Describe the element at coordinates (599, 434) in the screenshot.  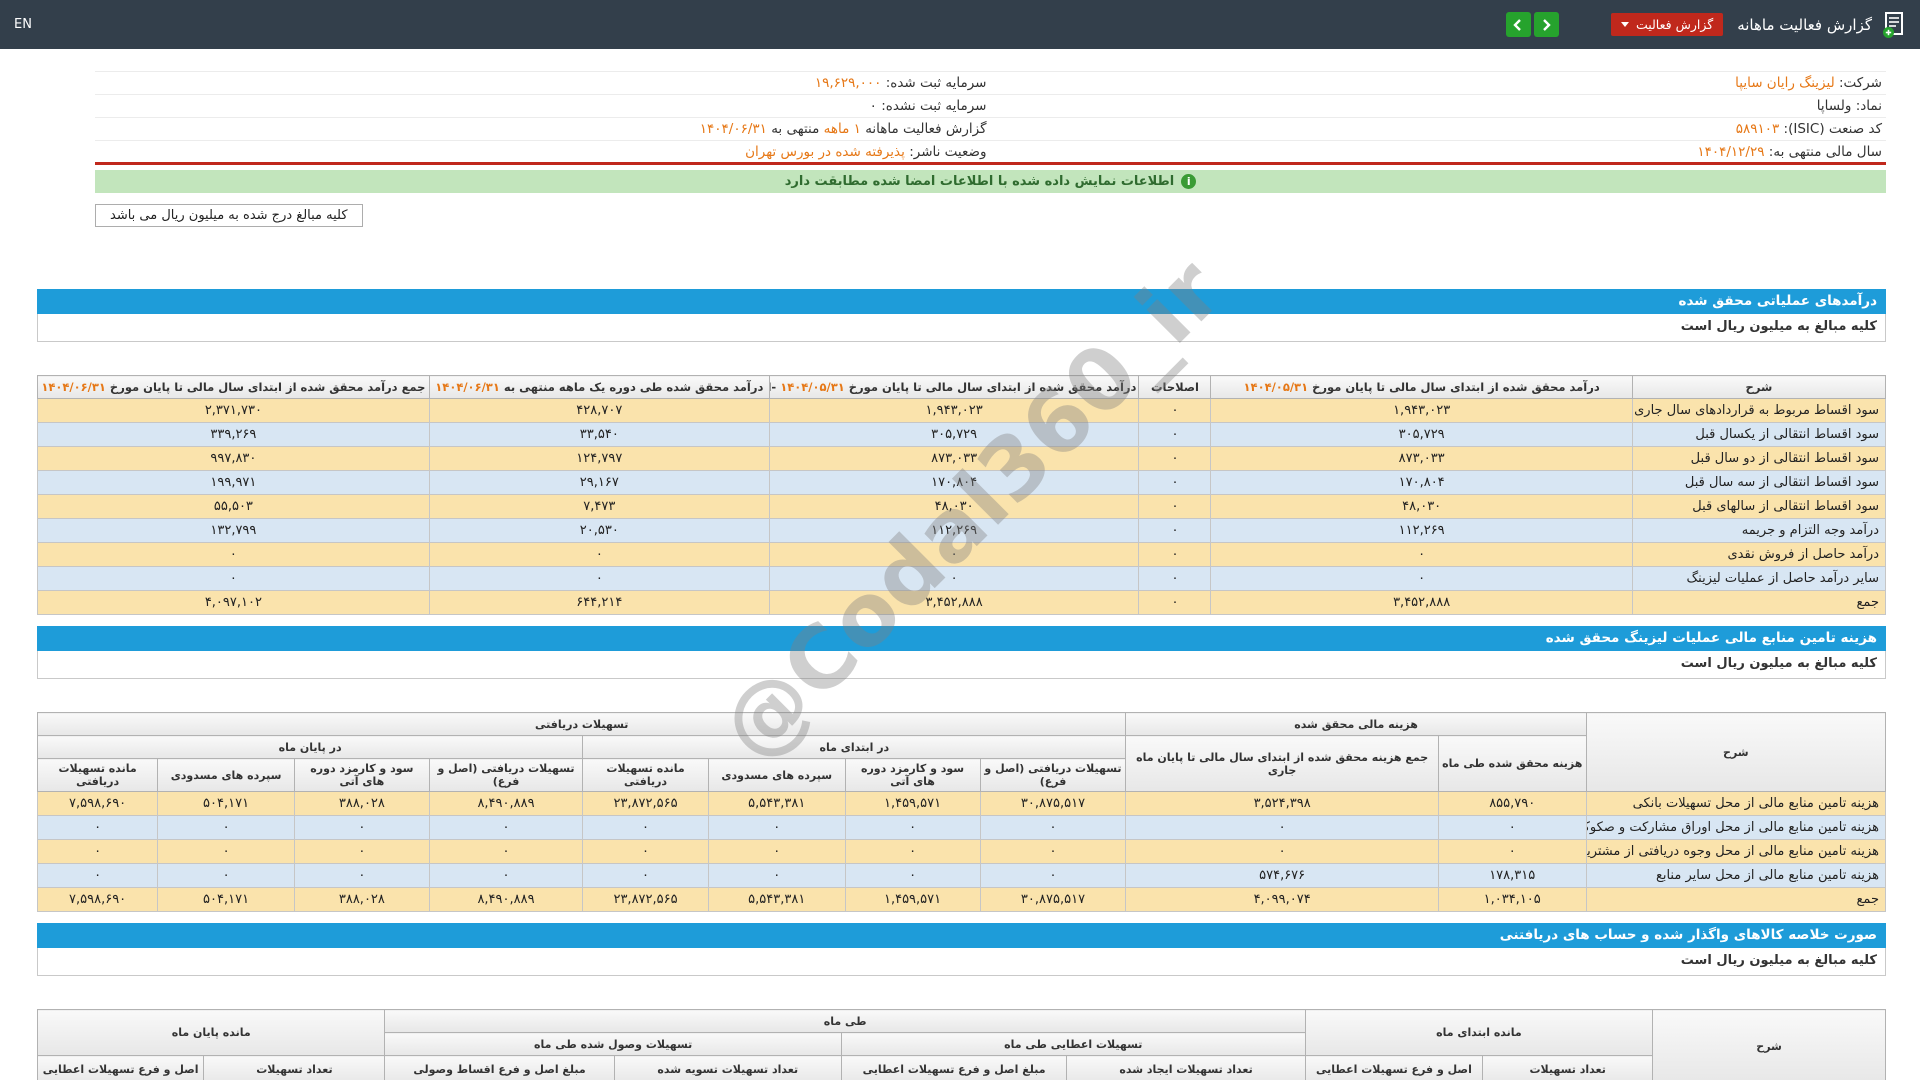
I see `row-value: ۳۳,۵۴۰` at that location.